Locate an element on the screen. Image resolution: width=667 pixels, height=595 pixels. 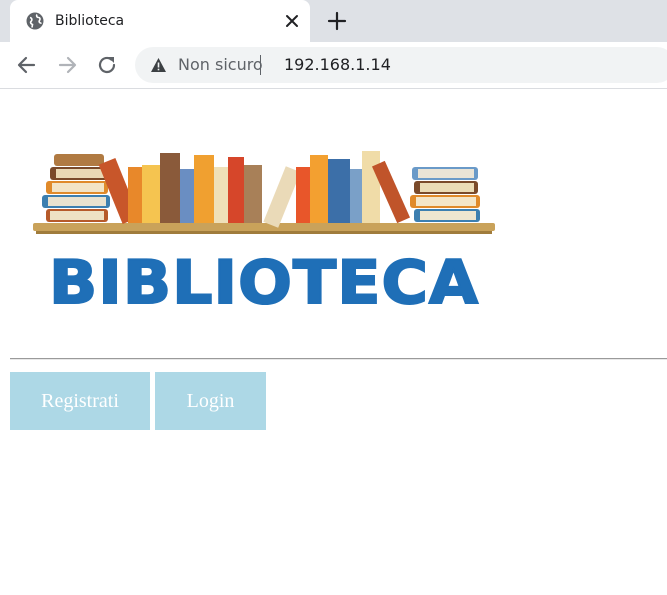
security-status-label: Non sicuro is located at coordinates (220, 65).